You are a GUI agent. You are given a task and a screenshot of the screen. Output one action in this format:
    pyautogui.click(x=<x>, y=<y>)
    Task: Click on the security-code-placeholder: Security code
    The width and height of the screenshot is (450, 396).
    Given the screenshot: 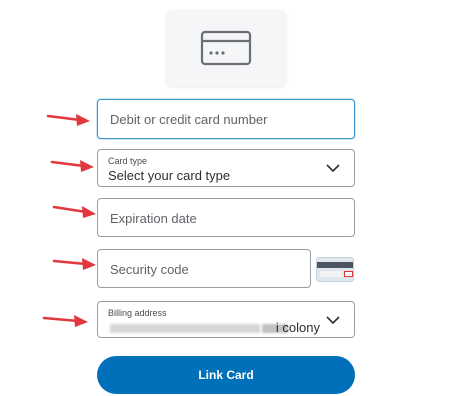 What is the action you would take?
    pyautogui.click(x=149, y=269)
    